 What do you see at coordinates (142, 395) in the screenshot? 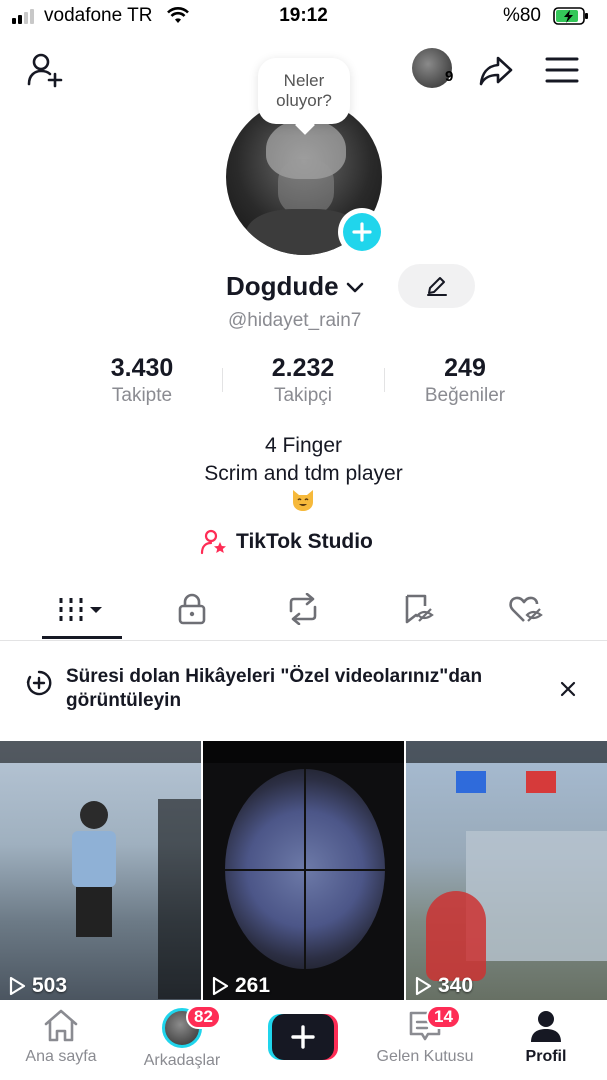
I see `following-label: Takipte` at bounding box center [142, 395].